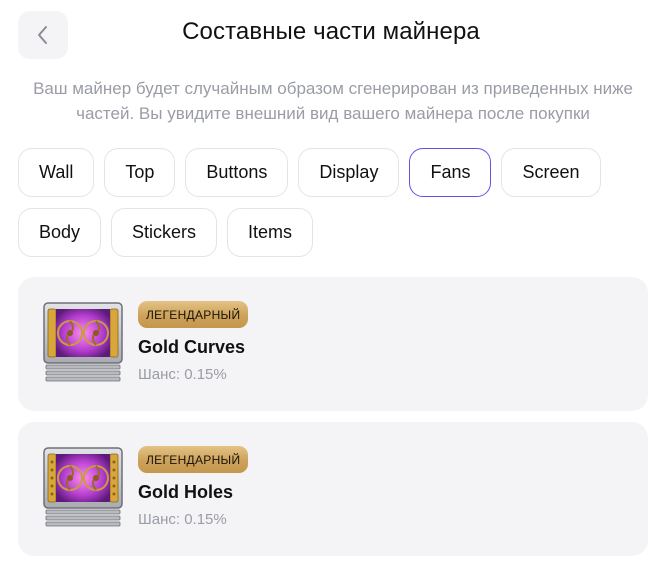 This screenshot has width=662, height=565. Describe the element at coordinates (551, 172) in the screenshot. I see `tab-screen: Screen` at that location.